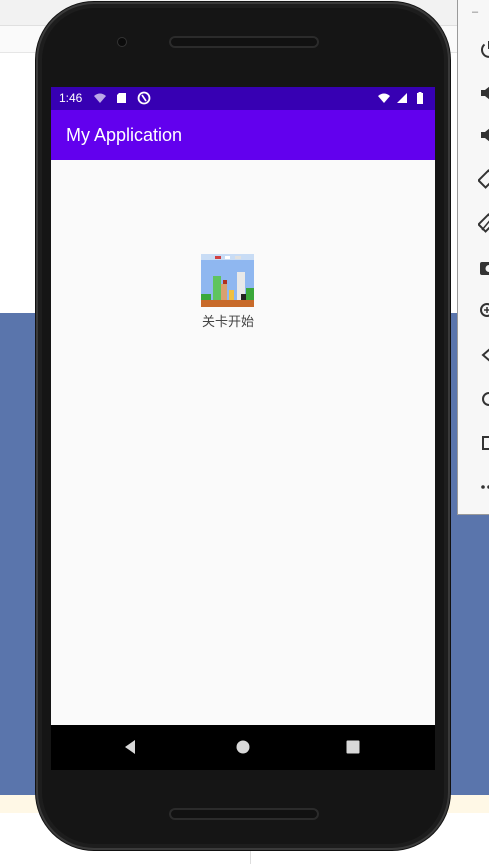  I want to click on rotate-right-icon, so click(483, 223).